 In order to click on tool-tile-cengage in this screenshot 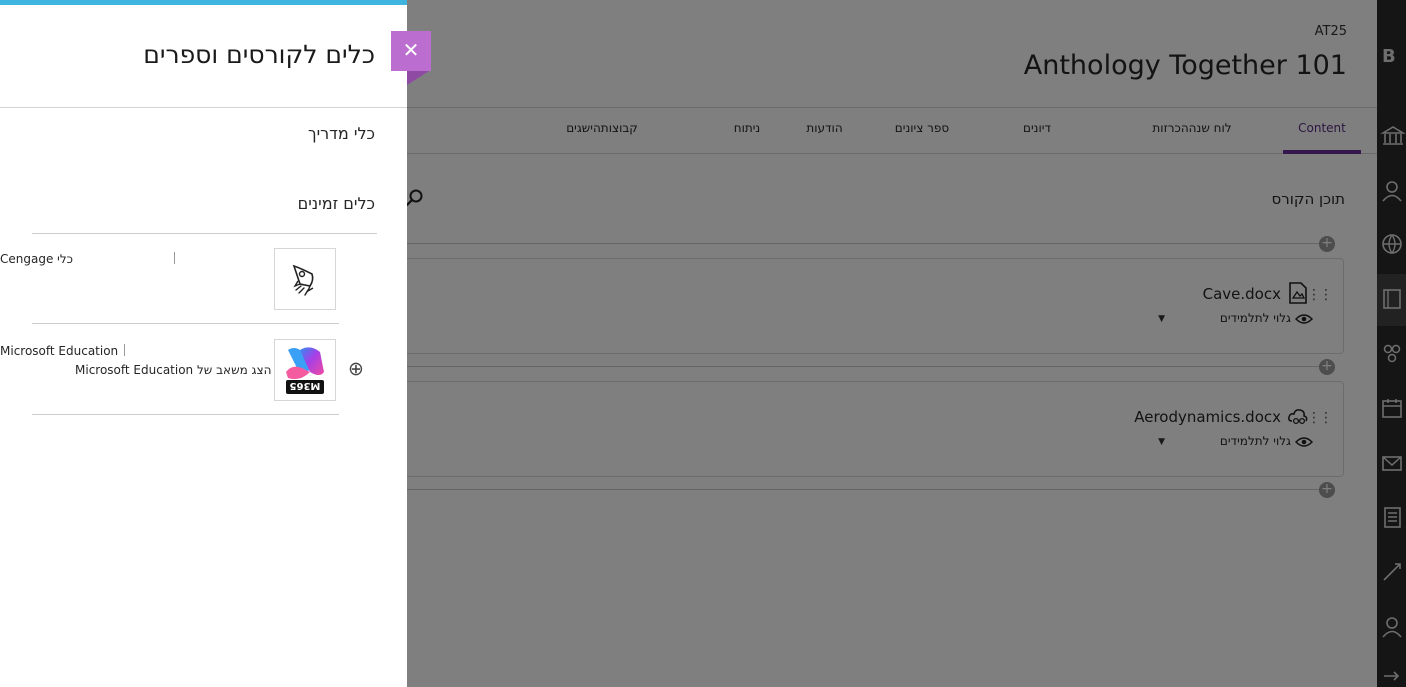, I will do `click(305, 279)`.